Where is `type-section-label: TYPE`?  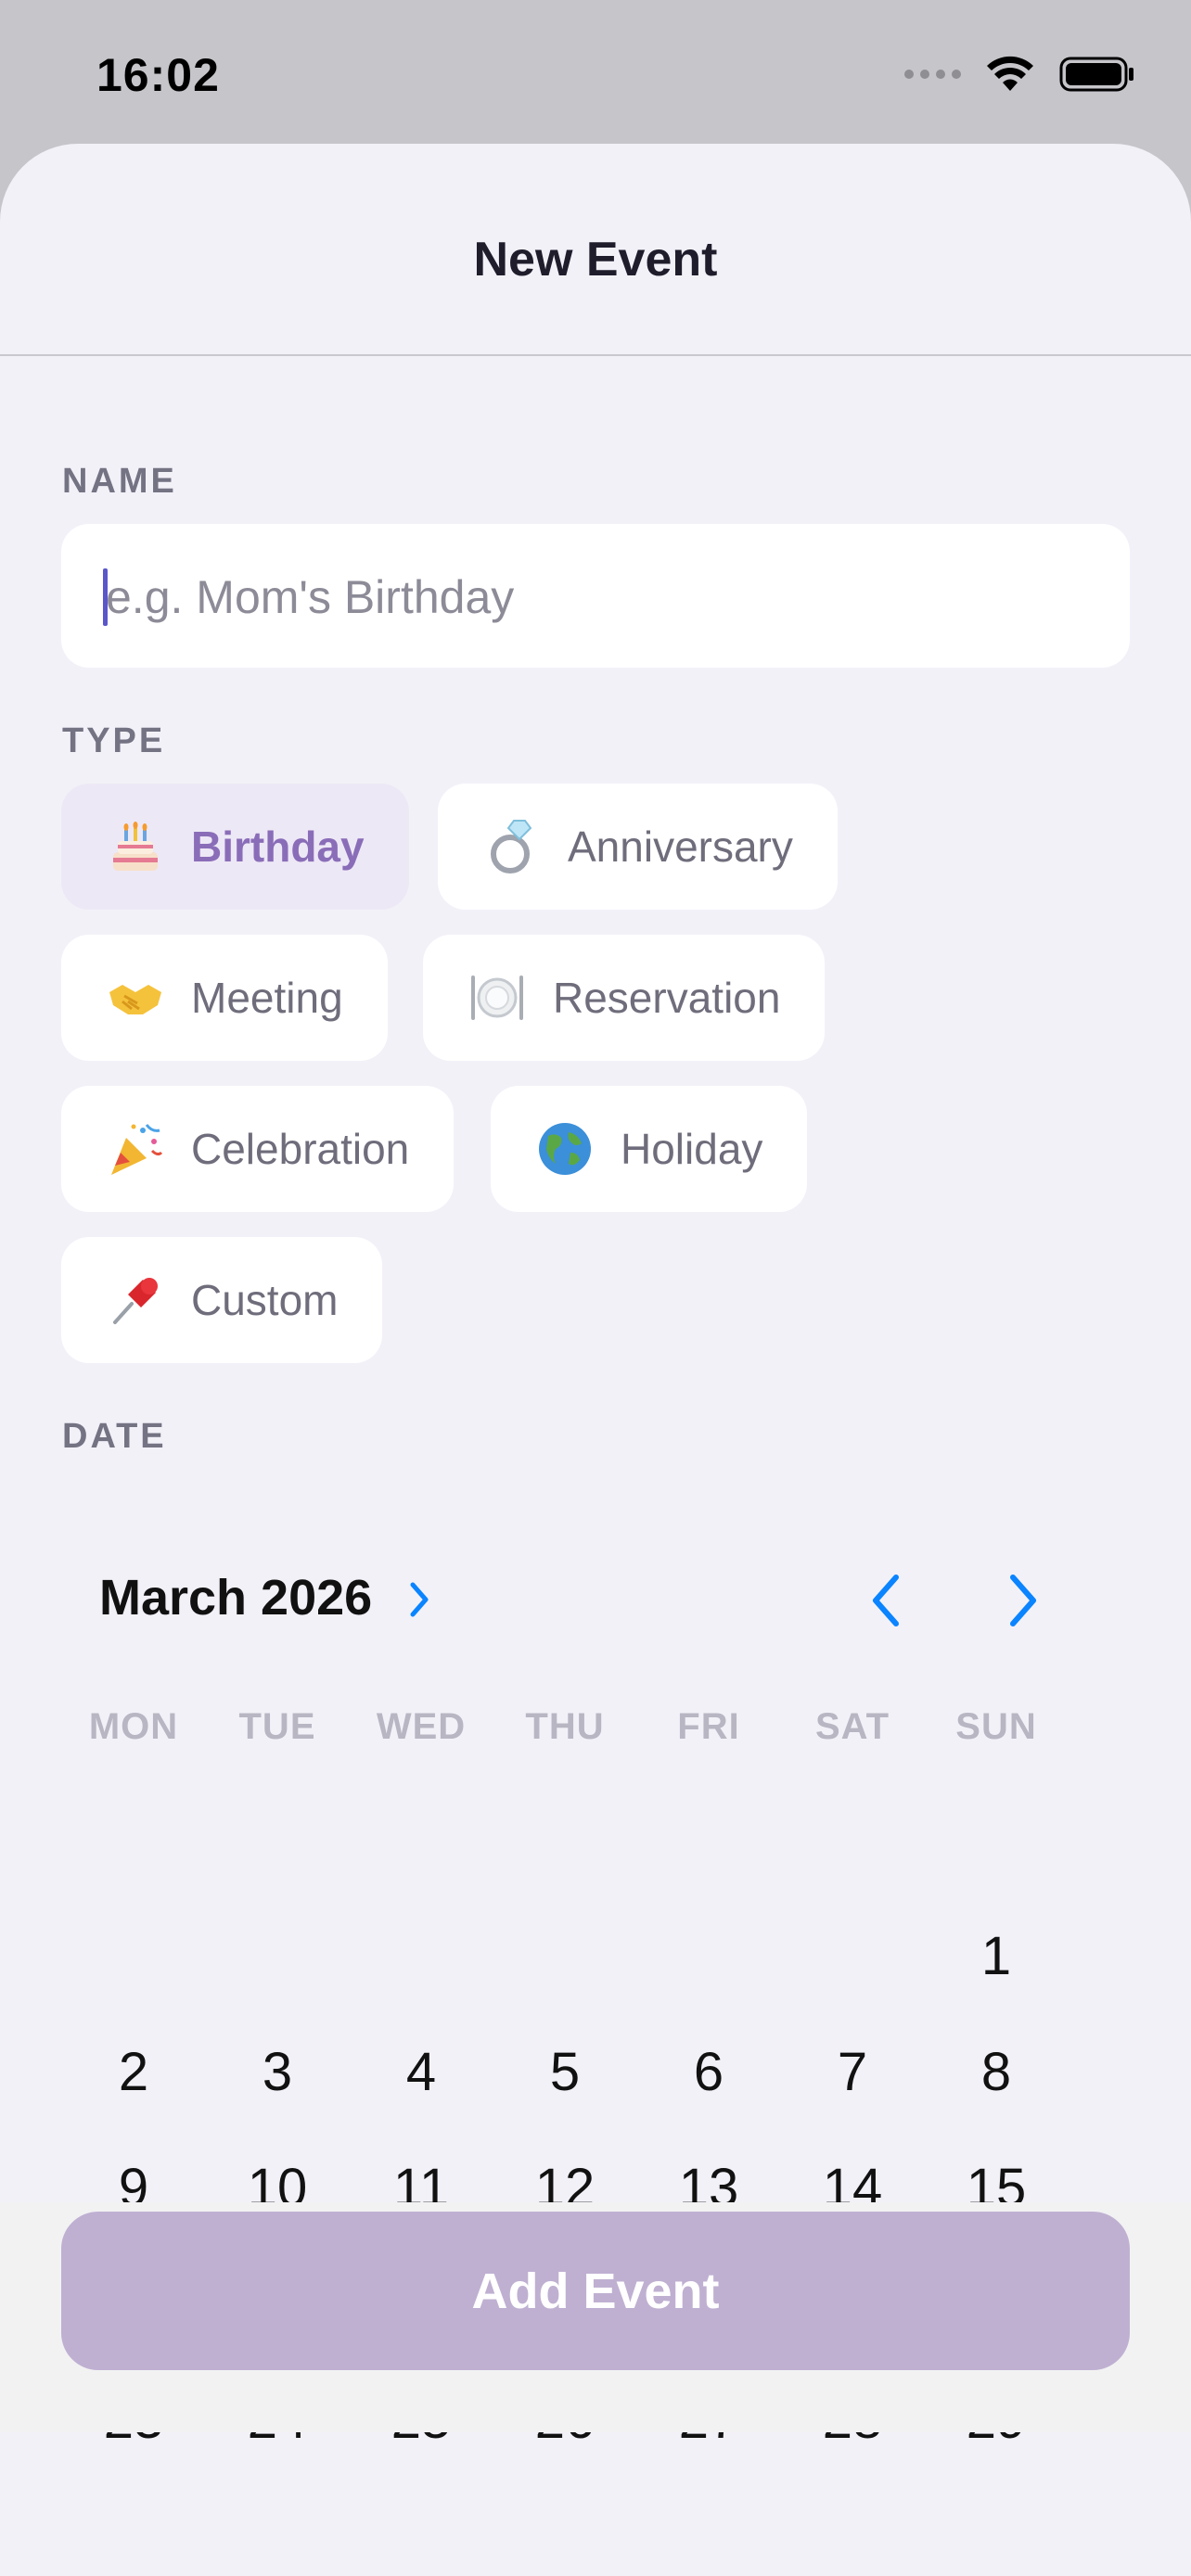 type-section-label: TYPE is located at coordinates (114, 740).